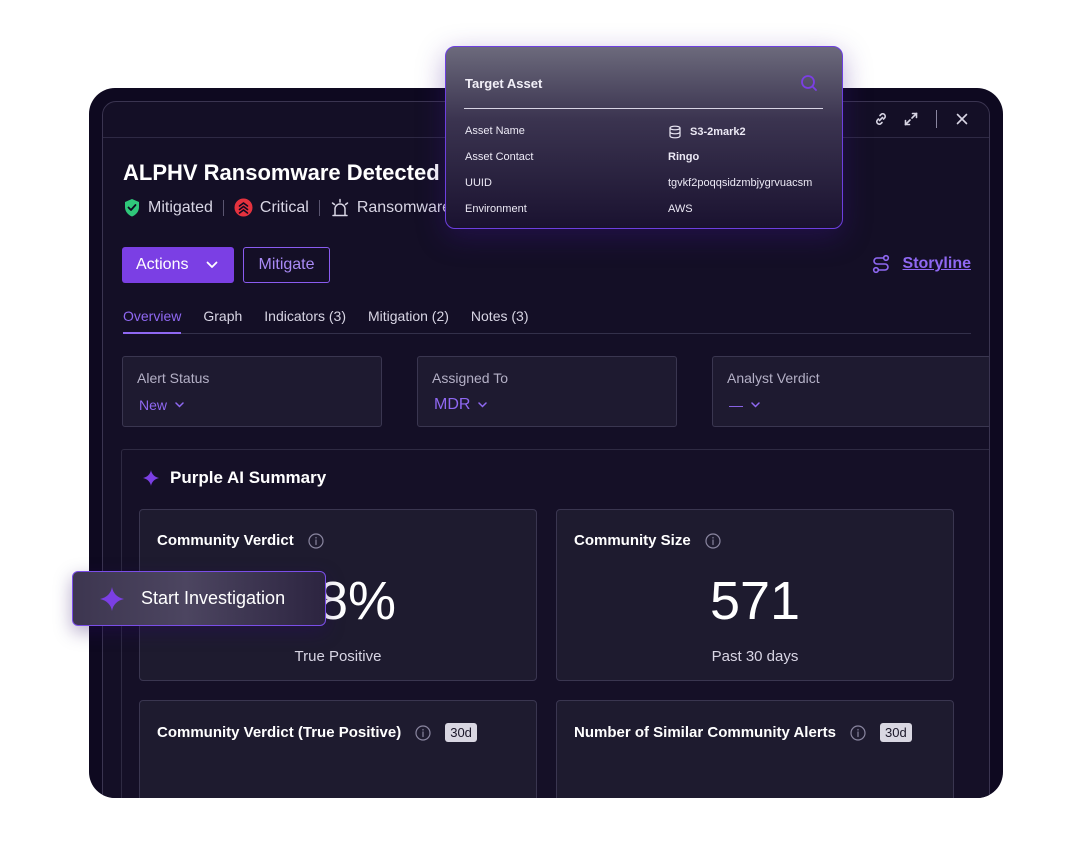 Image resolution: width=1072 pixels, height=858 pixels. What do you see at coordinates (162, 264) in the screenshot?
I see `actions-label: Actions` at bounding box center [162, 264].